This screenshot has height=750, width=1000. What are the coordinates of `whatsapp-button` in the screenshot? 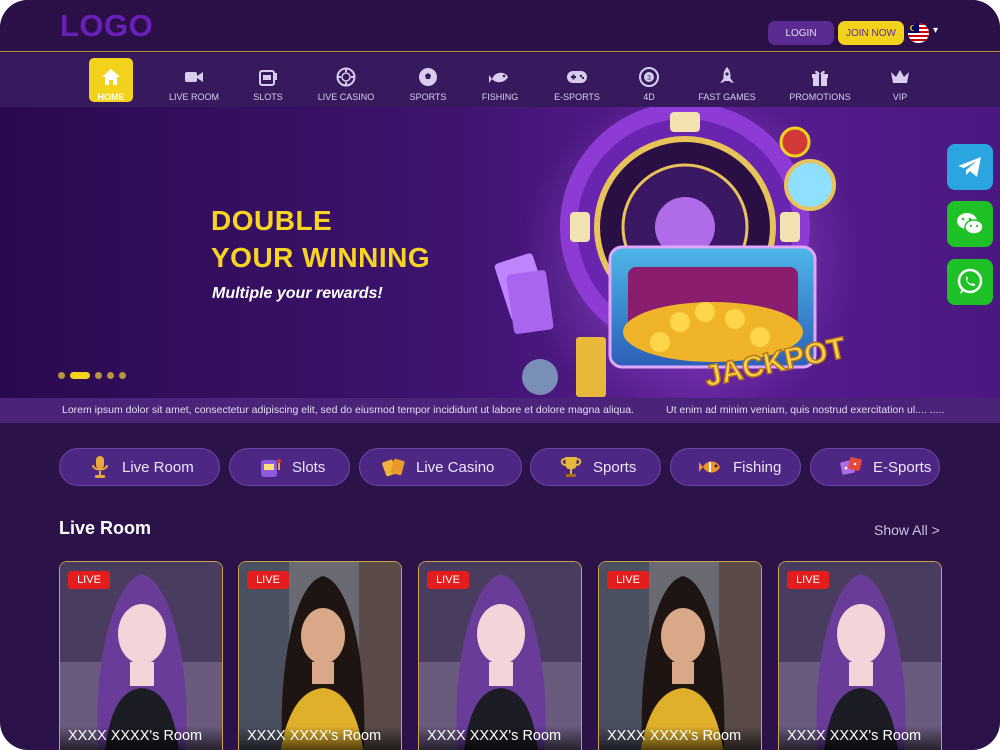 It's located at (970, 282).